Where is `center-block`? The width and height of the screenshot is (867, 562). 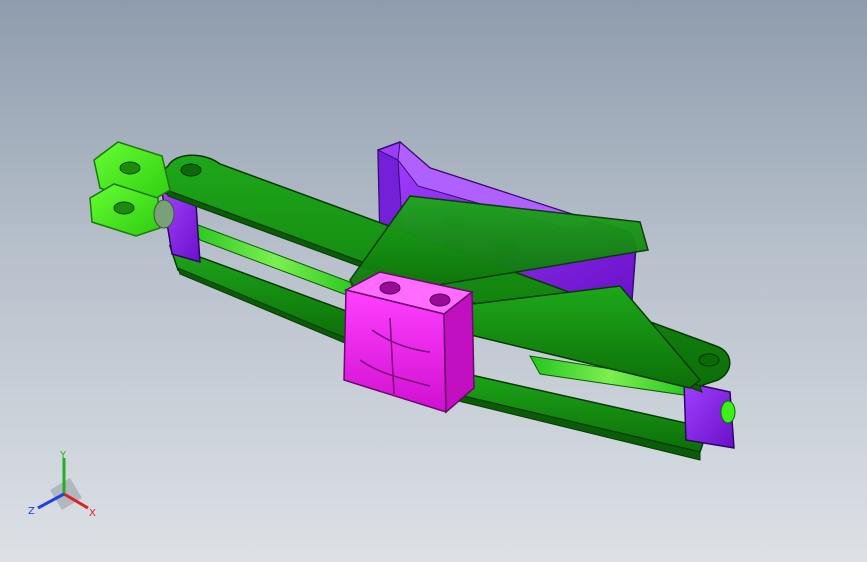 center-block is located at coordinates (409, 342).